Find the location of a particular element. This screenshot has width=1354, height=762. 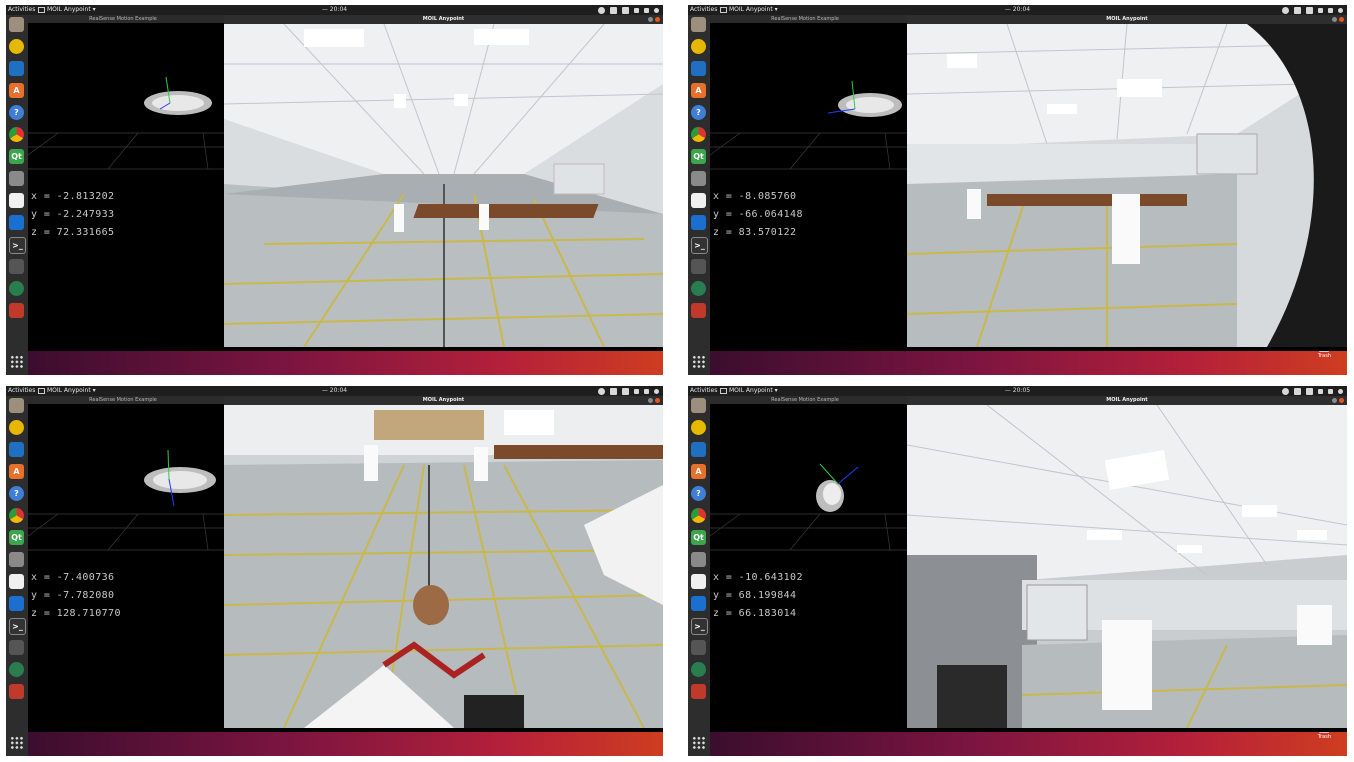

display-icon is located at coordinates (1309, 10).